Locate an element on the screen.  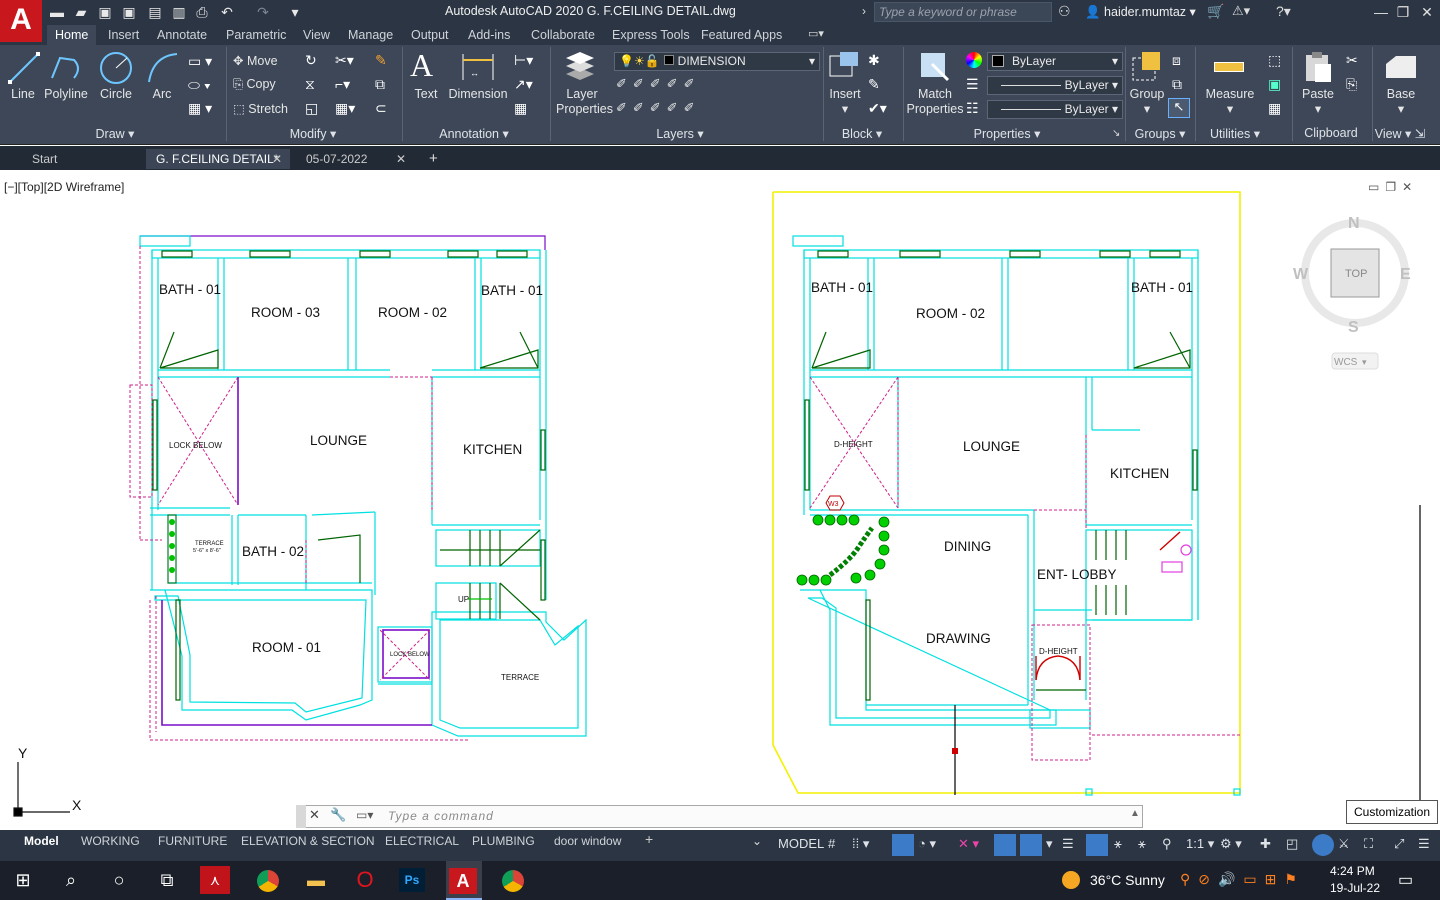
isolate-objects-icon is located at coordinates (1323, 845).